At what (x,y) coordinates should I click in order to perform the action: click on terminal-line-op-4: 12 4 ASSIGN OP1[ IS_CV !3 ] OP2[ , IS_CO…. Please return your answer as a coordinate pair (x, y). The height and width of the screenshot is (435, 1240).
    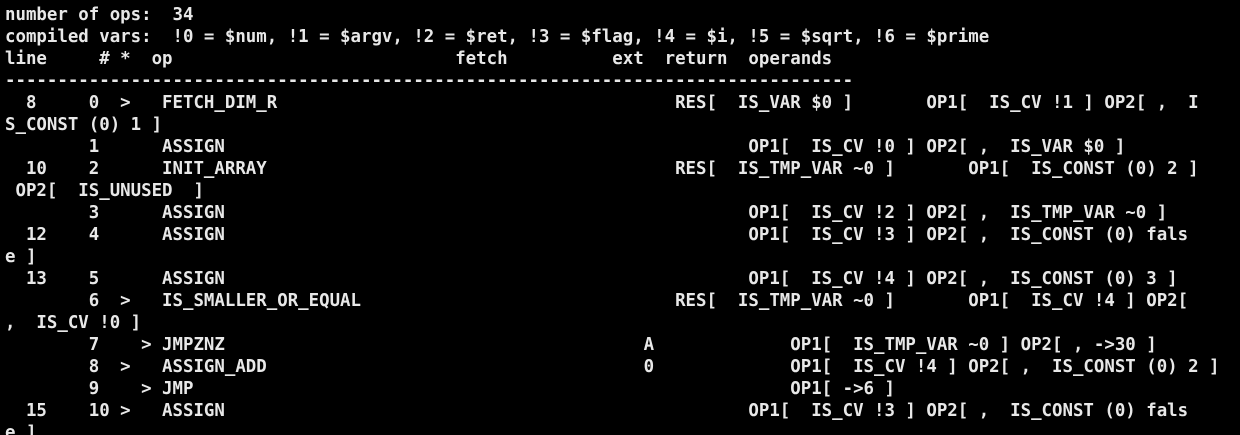
    Looking at the image, I should click on (597, 235).